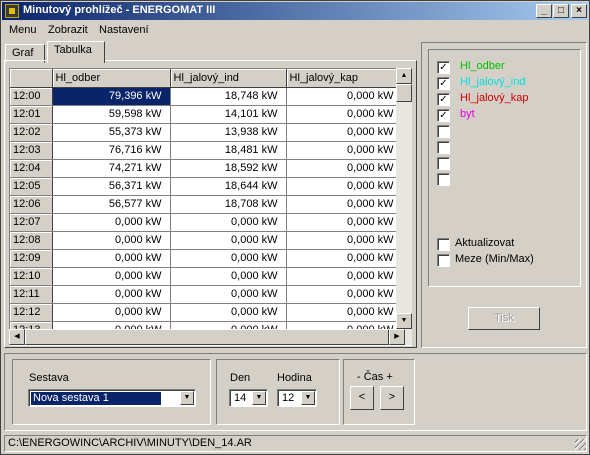 The height and width of the screenshot is (455, 590). Describe the element at coordinates (31, 168) in the screenshot. I see `row-header: 12:04` at that location.